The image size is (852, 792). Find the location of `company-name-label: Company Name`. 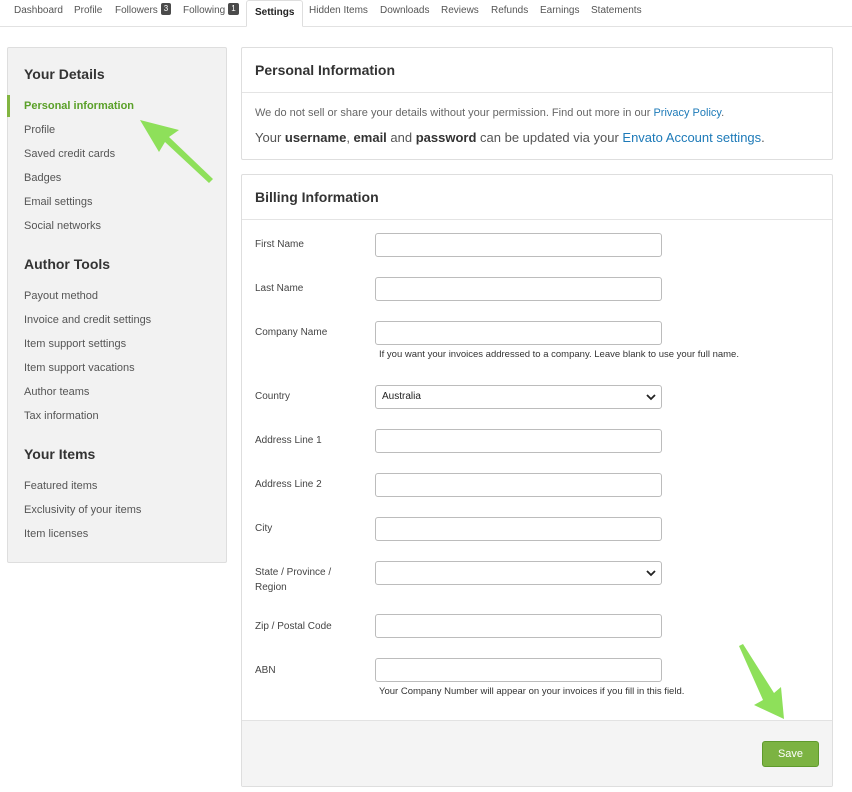

company-name-label: Company Name is located at coordinates (291, 332).